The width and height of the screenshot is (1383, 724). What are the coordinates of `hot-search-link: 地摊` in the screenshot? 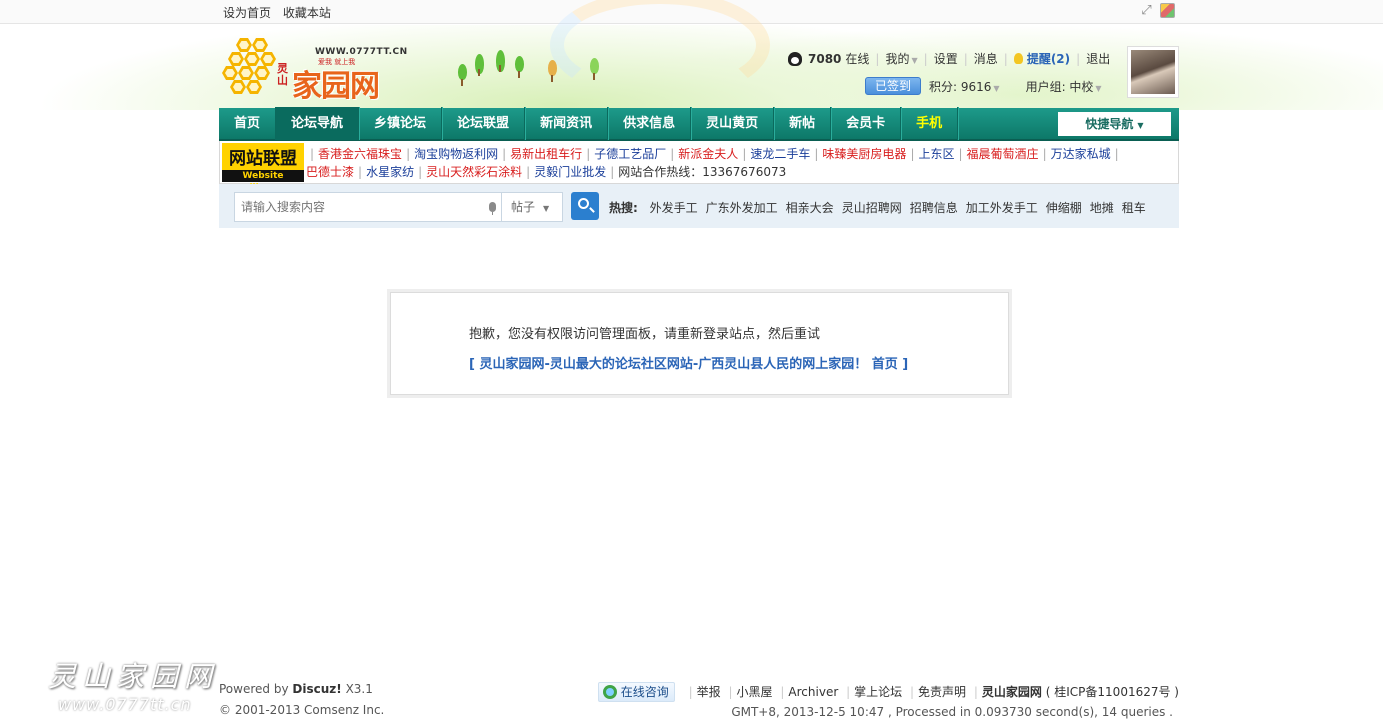 It's located at (1102, 208).